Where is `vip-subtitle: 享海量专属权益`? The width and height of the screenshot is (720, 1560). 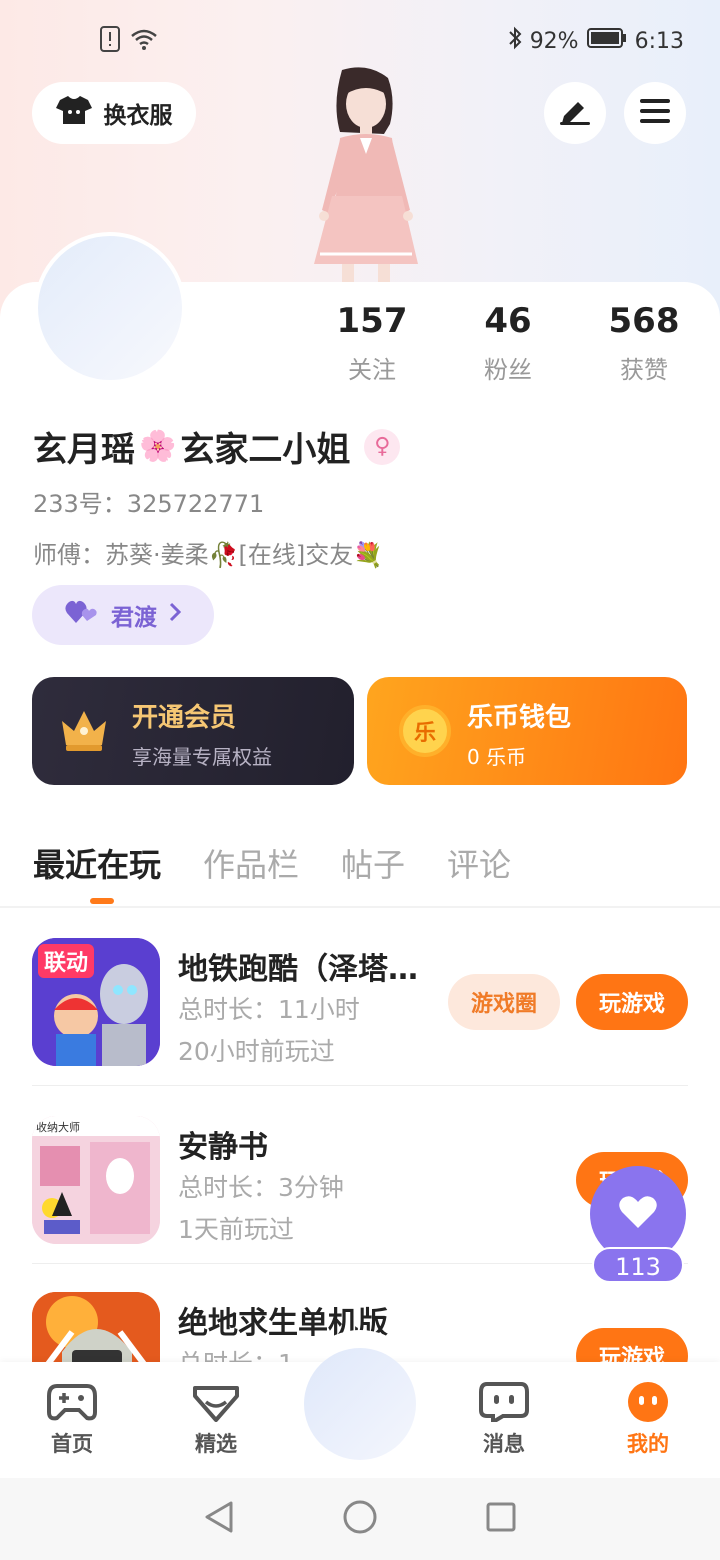
vip-subtitle: 享海量专属权益 is located at coordinates (202, 757).